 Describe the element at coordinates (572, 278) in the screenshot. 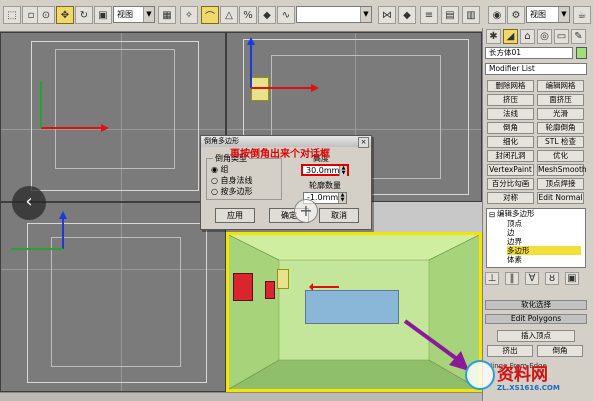

I see `configure-sets-icon: ▣` at that location.